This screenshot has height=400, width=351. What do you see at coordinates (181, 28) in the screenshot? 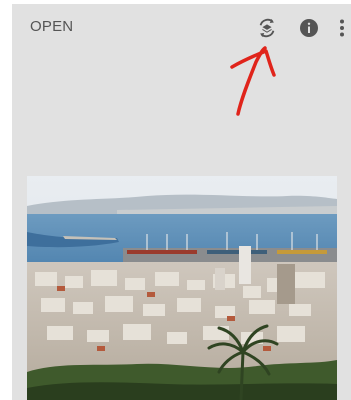
I see `top-app-bar: OPEN` at bounding box center [181, 28].